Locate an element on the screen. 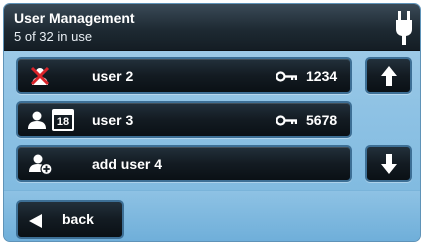 Image resolution: width=424 pixels, height=245 pixels. add-user-label: add user 4 is located at coordinates (127, 164).